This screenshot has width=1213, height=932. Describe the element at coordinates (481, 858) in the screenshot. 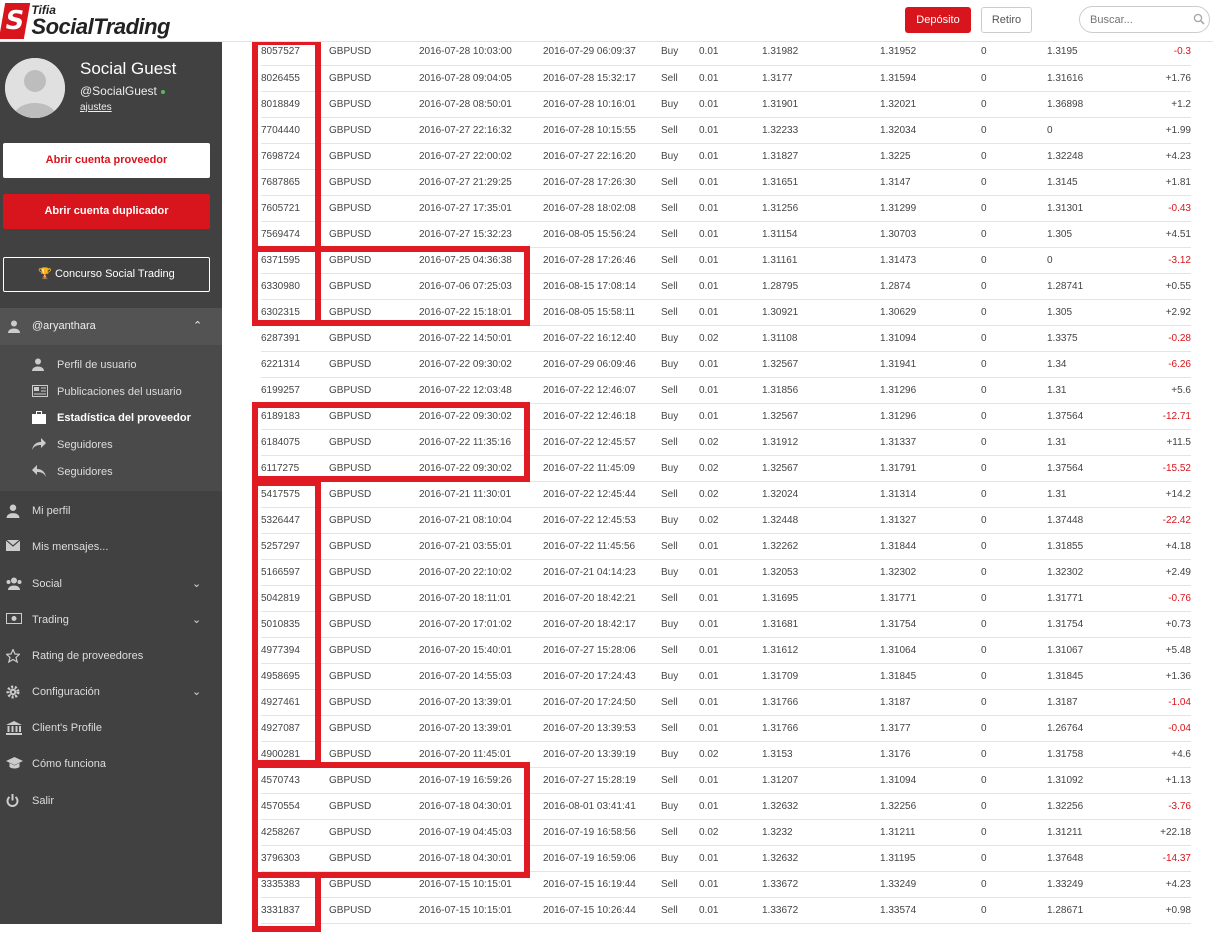

I see `open-time-cell: 2016-07-18 04:30:01` at that location.